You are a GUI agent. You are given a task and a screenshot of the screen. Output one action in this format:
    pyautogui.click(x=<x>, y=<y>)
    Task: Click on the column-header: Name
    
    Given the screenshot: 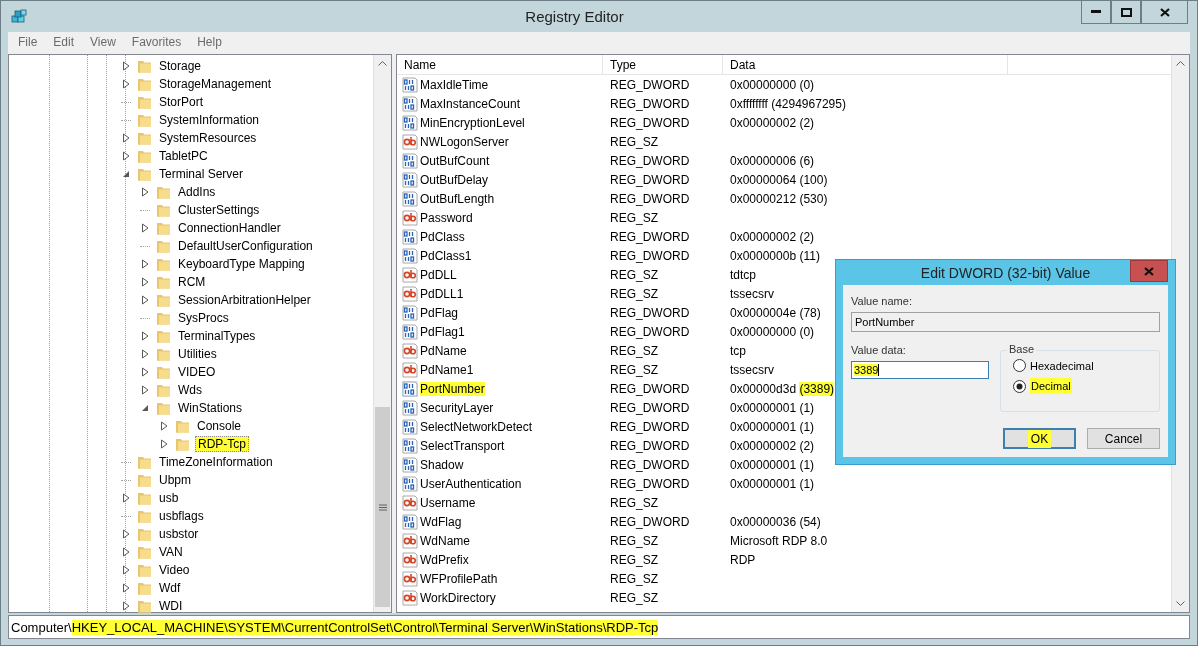 What is the action you would take?
    pyautogui.click(x=500, y=64)
    